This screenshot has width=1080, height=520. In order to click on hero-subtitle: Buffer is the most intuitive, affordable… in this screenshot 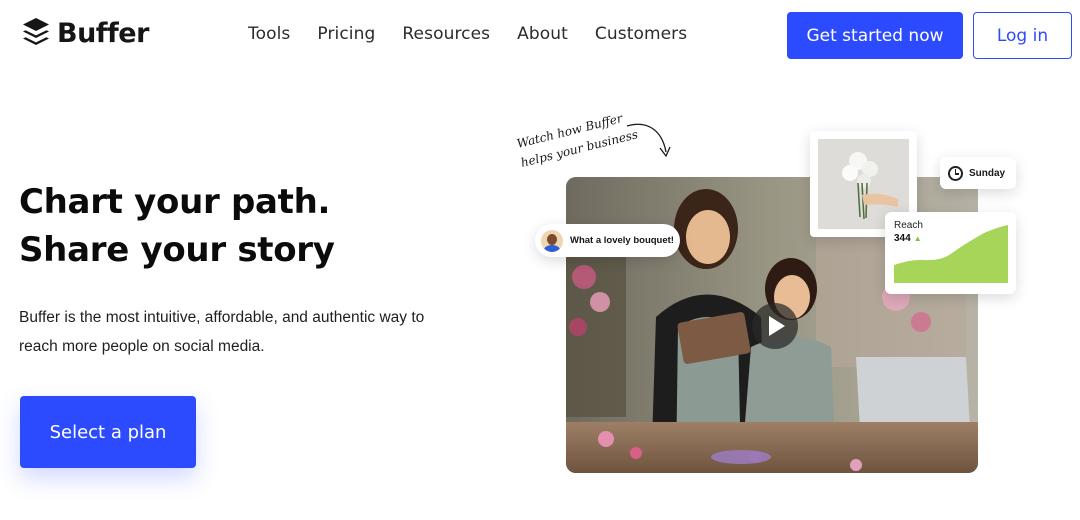, I will do `click(222, 332)`.